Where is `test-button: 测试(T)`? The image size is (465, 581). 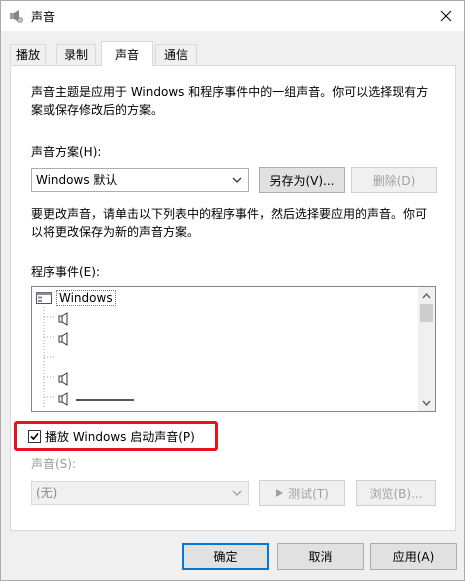 test-button: 测试(T) is located at coordinates (302, 493).